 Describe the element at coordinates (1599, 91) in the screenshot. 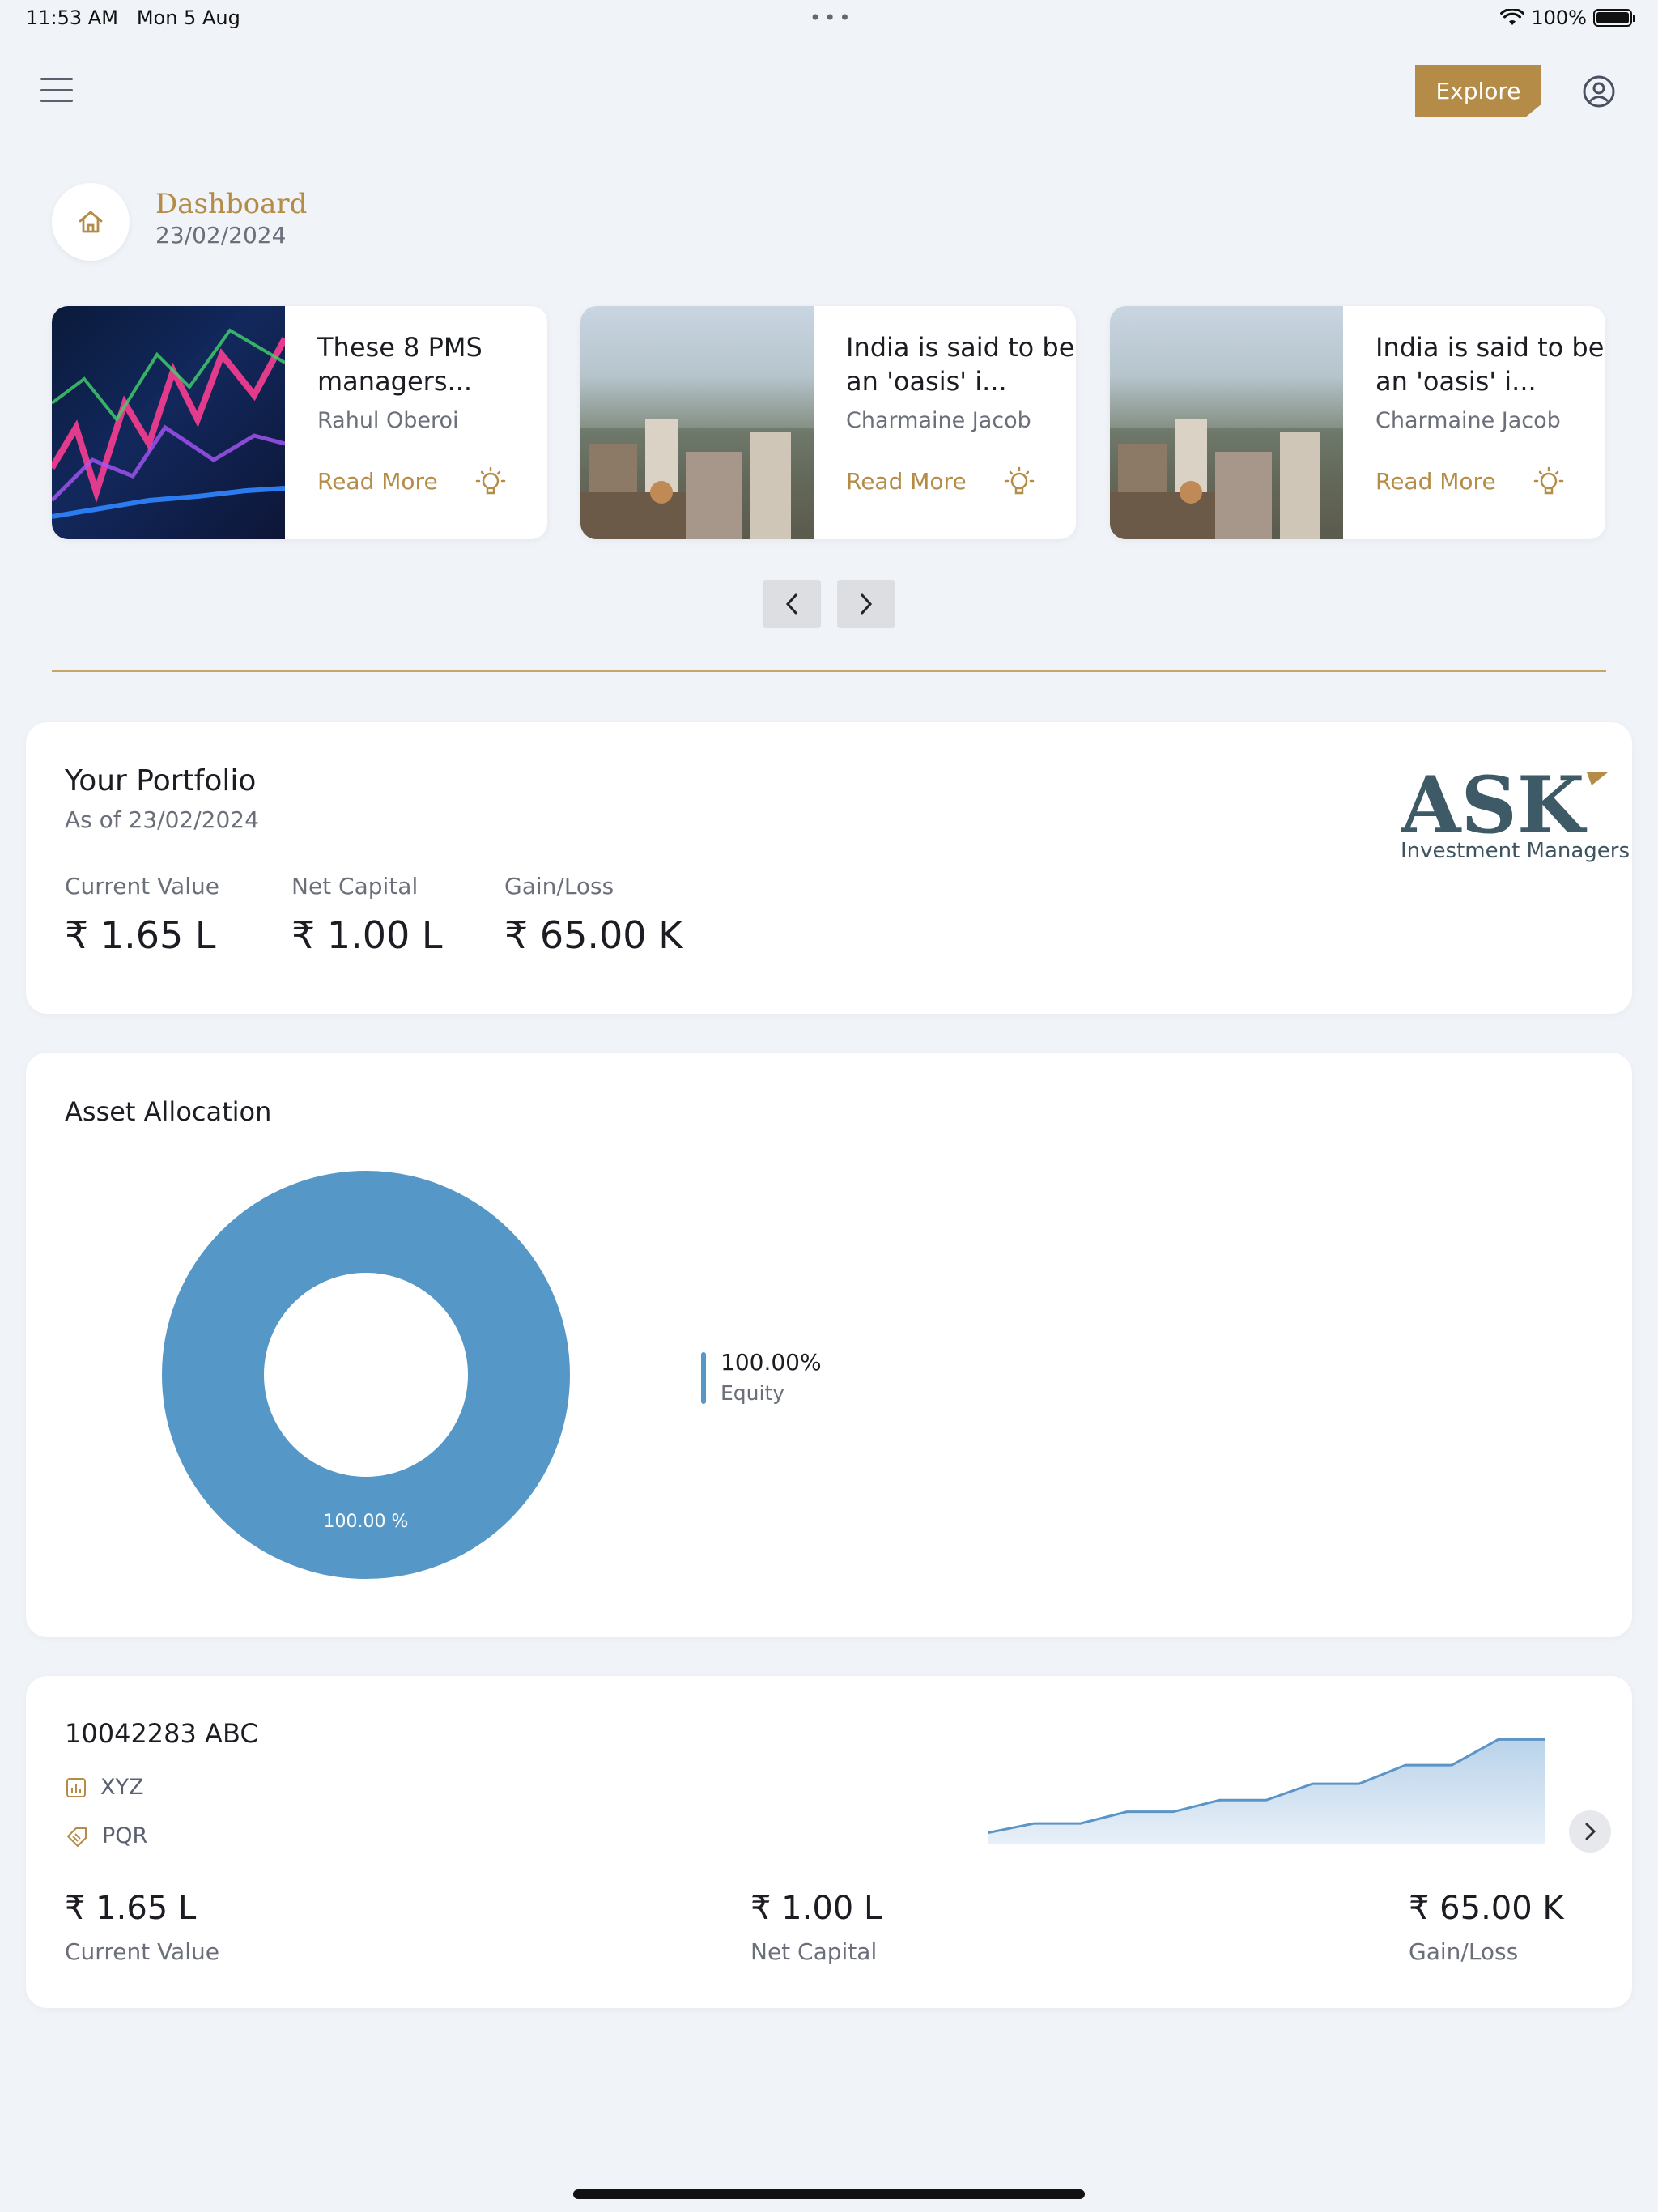

I see `user-circle-icon` at that location.